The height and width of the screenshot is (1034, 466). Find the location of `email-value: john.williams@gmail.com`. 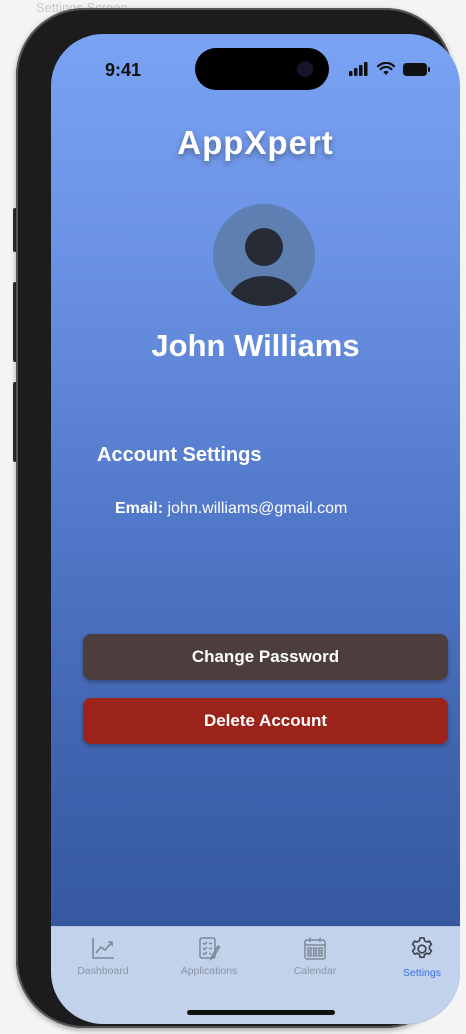

email-value: john.williams@gmail.com is located at coordinates (257, 508).